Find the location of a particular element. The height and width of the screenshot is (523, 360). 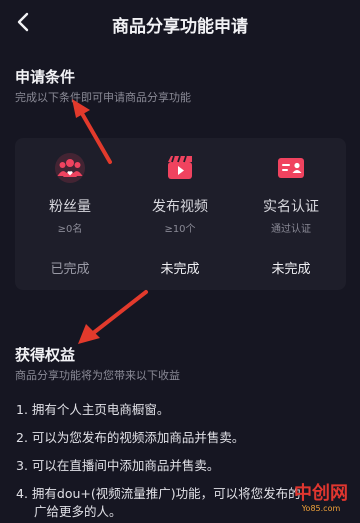

condition-realname: 实名认证 通过认证 未完成 is located at coordinates (291, 214).